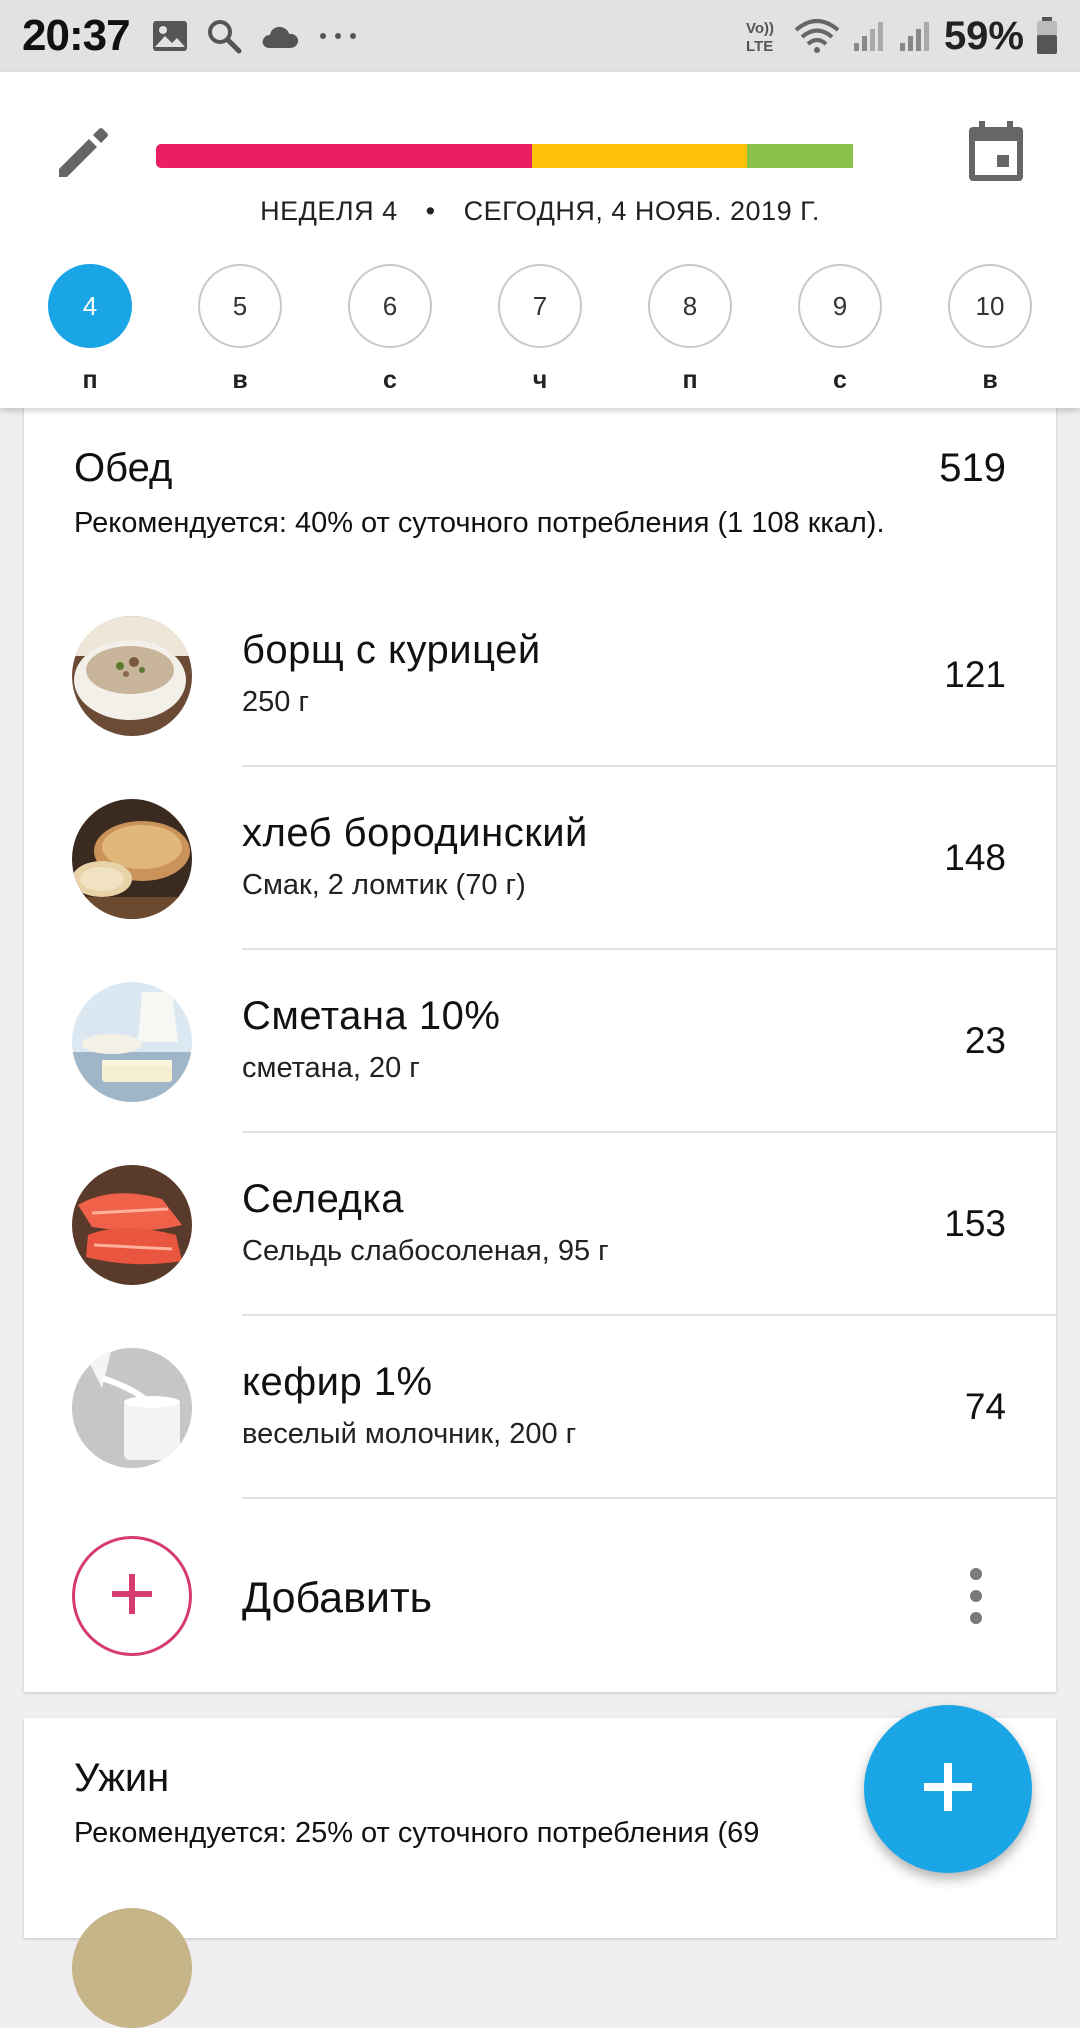  What do you see at coordinates (985, 1406) in the screenshot?
I see `food-calories: 74` at bounding box center [985, 1406].